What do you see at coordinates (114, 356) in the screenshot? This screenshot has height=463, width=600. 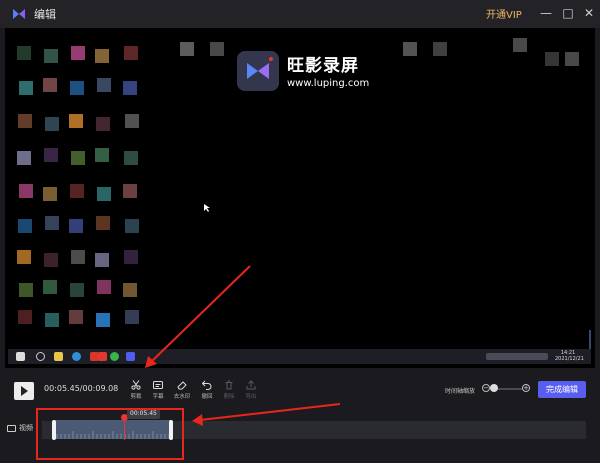 I see `wechat-icon` at bounding box center [114, 356].